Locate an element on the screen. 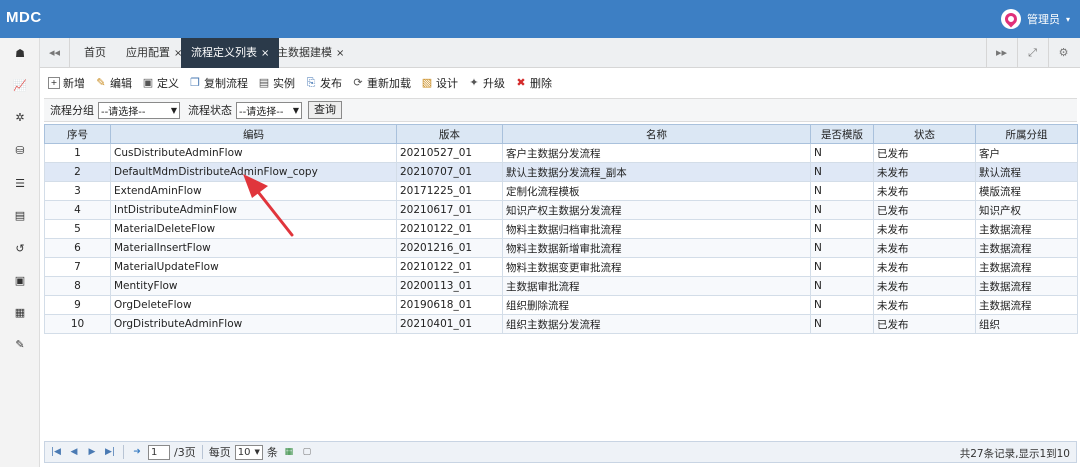 This screenshot has height=467, width=1080. status-filter-select: --请选择-- ▼ is located at coordinates (269, 110).